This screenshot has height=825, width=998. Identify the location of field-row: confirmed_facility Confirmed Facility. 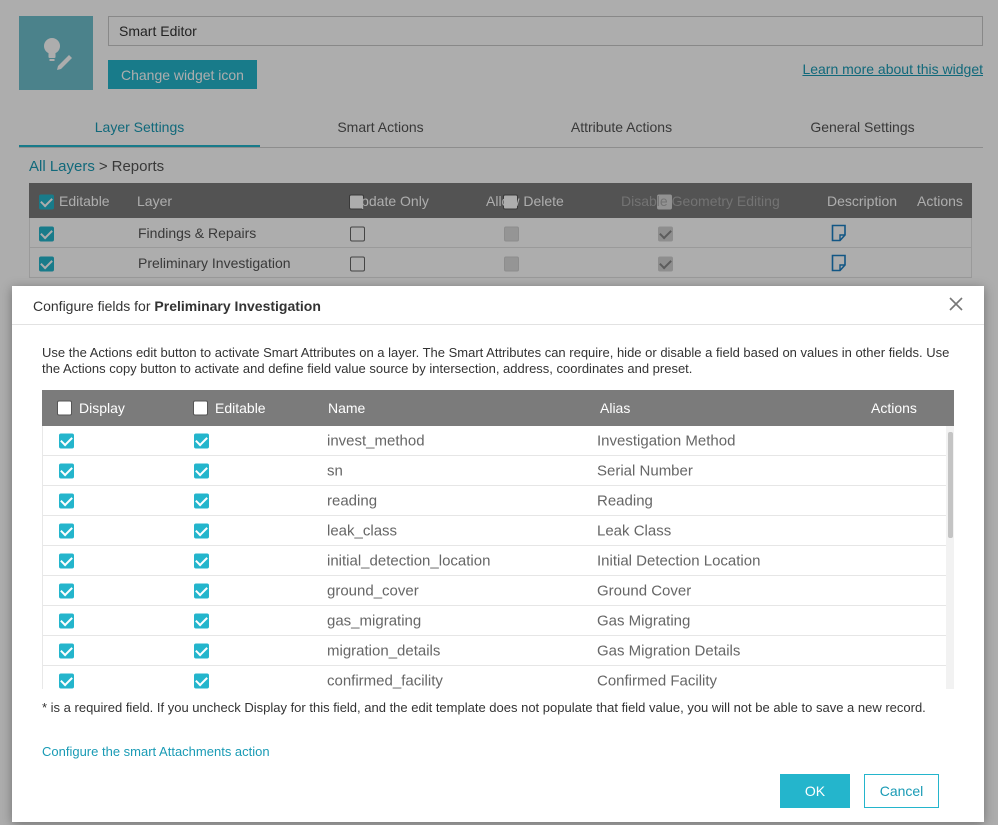
(495, 677).